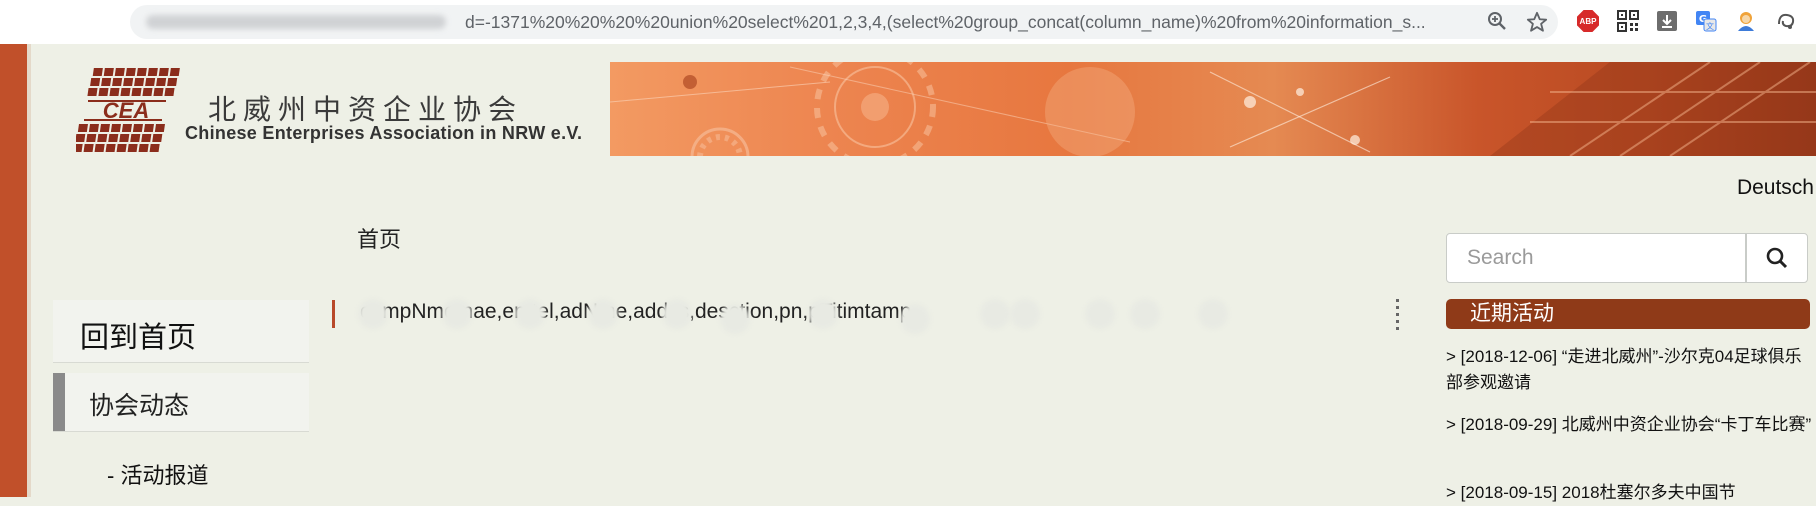 The image size is (1816, 506). What do you see at coordinates (29, 270) in the screenshot?
I see `page-accent-line` at bounding box center [29, 270].